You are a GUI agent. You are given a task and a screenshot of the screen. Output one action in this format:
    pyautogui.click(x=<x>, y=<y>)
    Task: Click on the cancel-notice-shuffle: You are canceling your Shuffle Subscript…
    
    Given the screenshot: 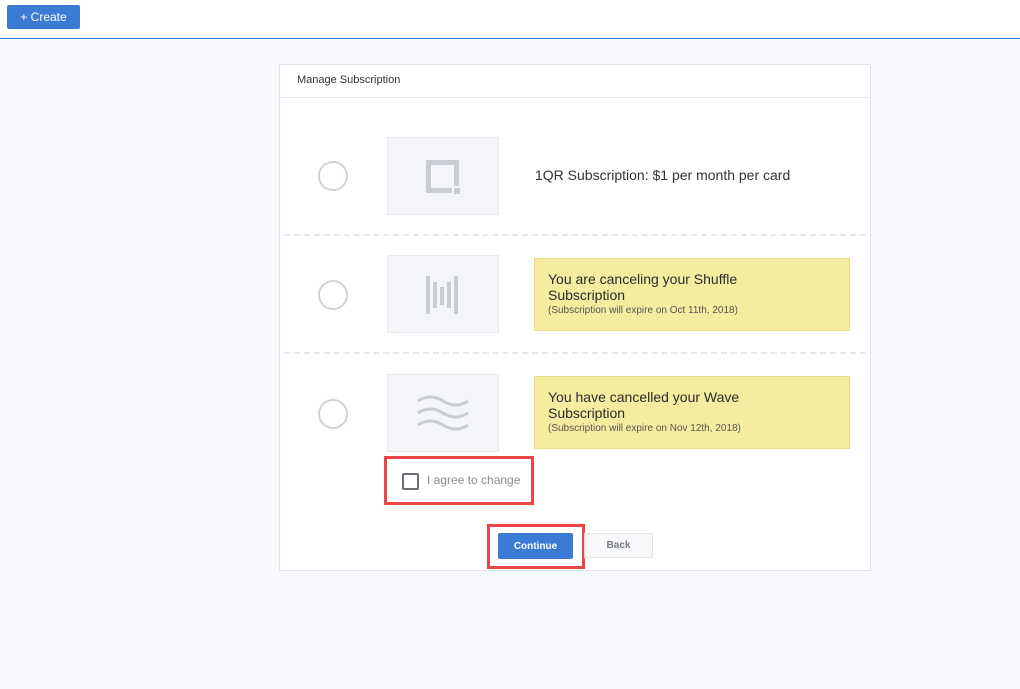 What is the action you would take?
    pyautogui.click(x=692, y=294)
    